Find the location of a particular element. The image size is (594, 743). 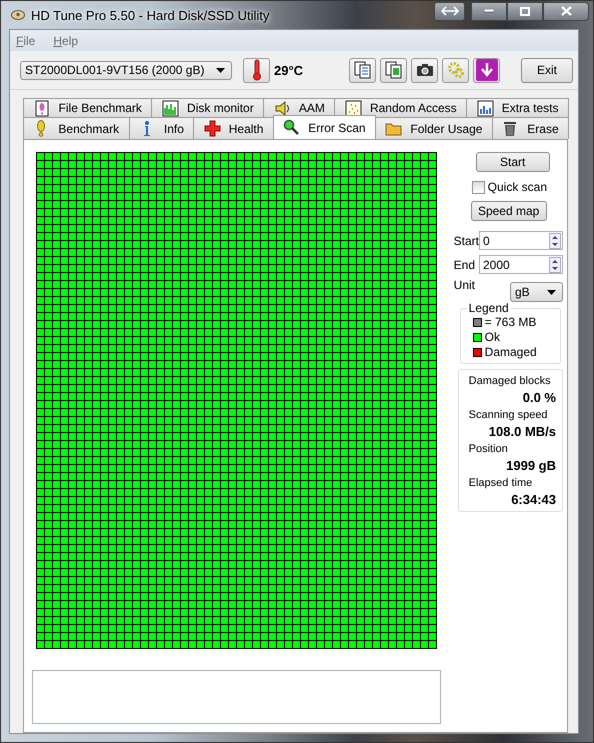

tab: Disk monitor is located at coordinates (207, 107).